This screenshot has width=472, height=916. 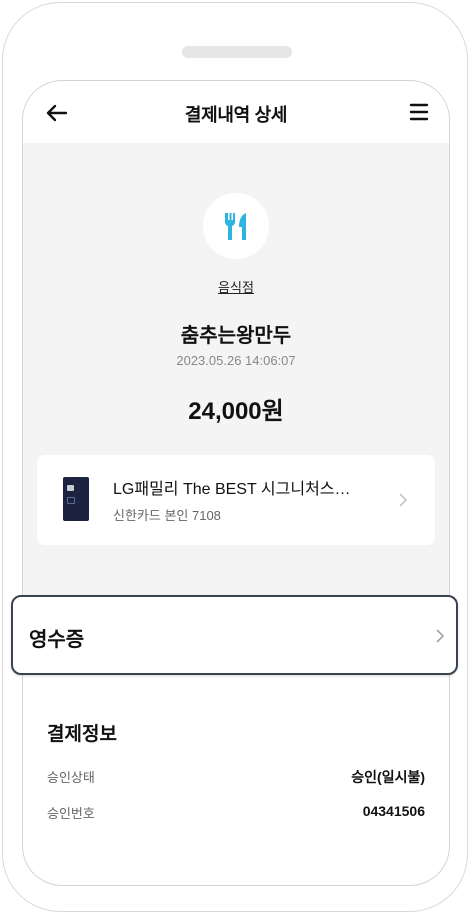 I want to click on info-label: 승인번호, so click(x=71, y=813).